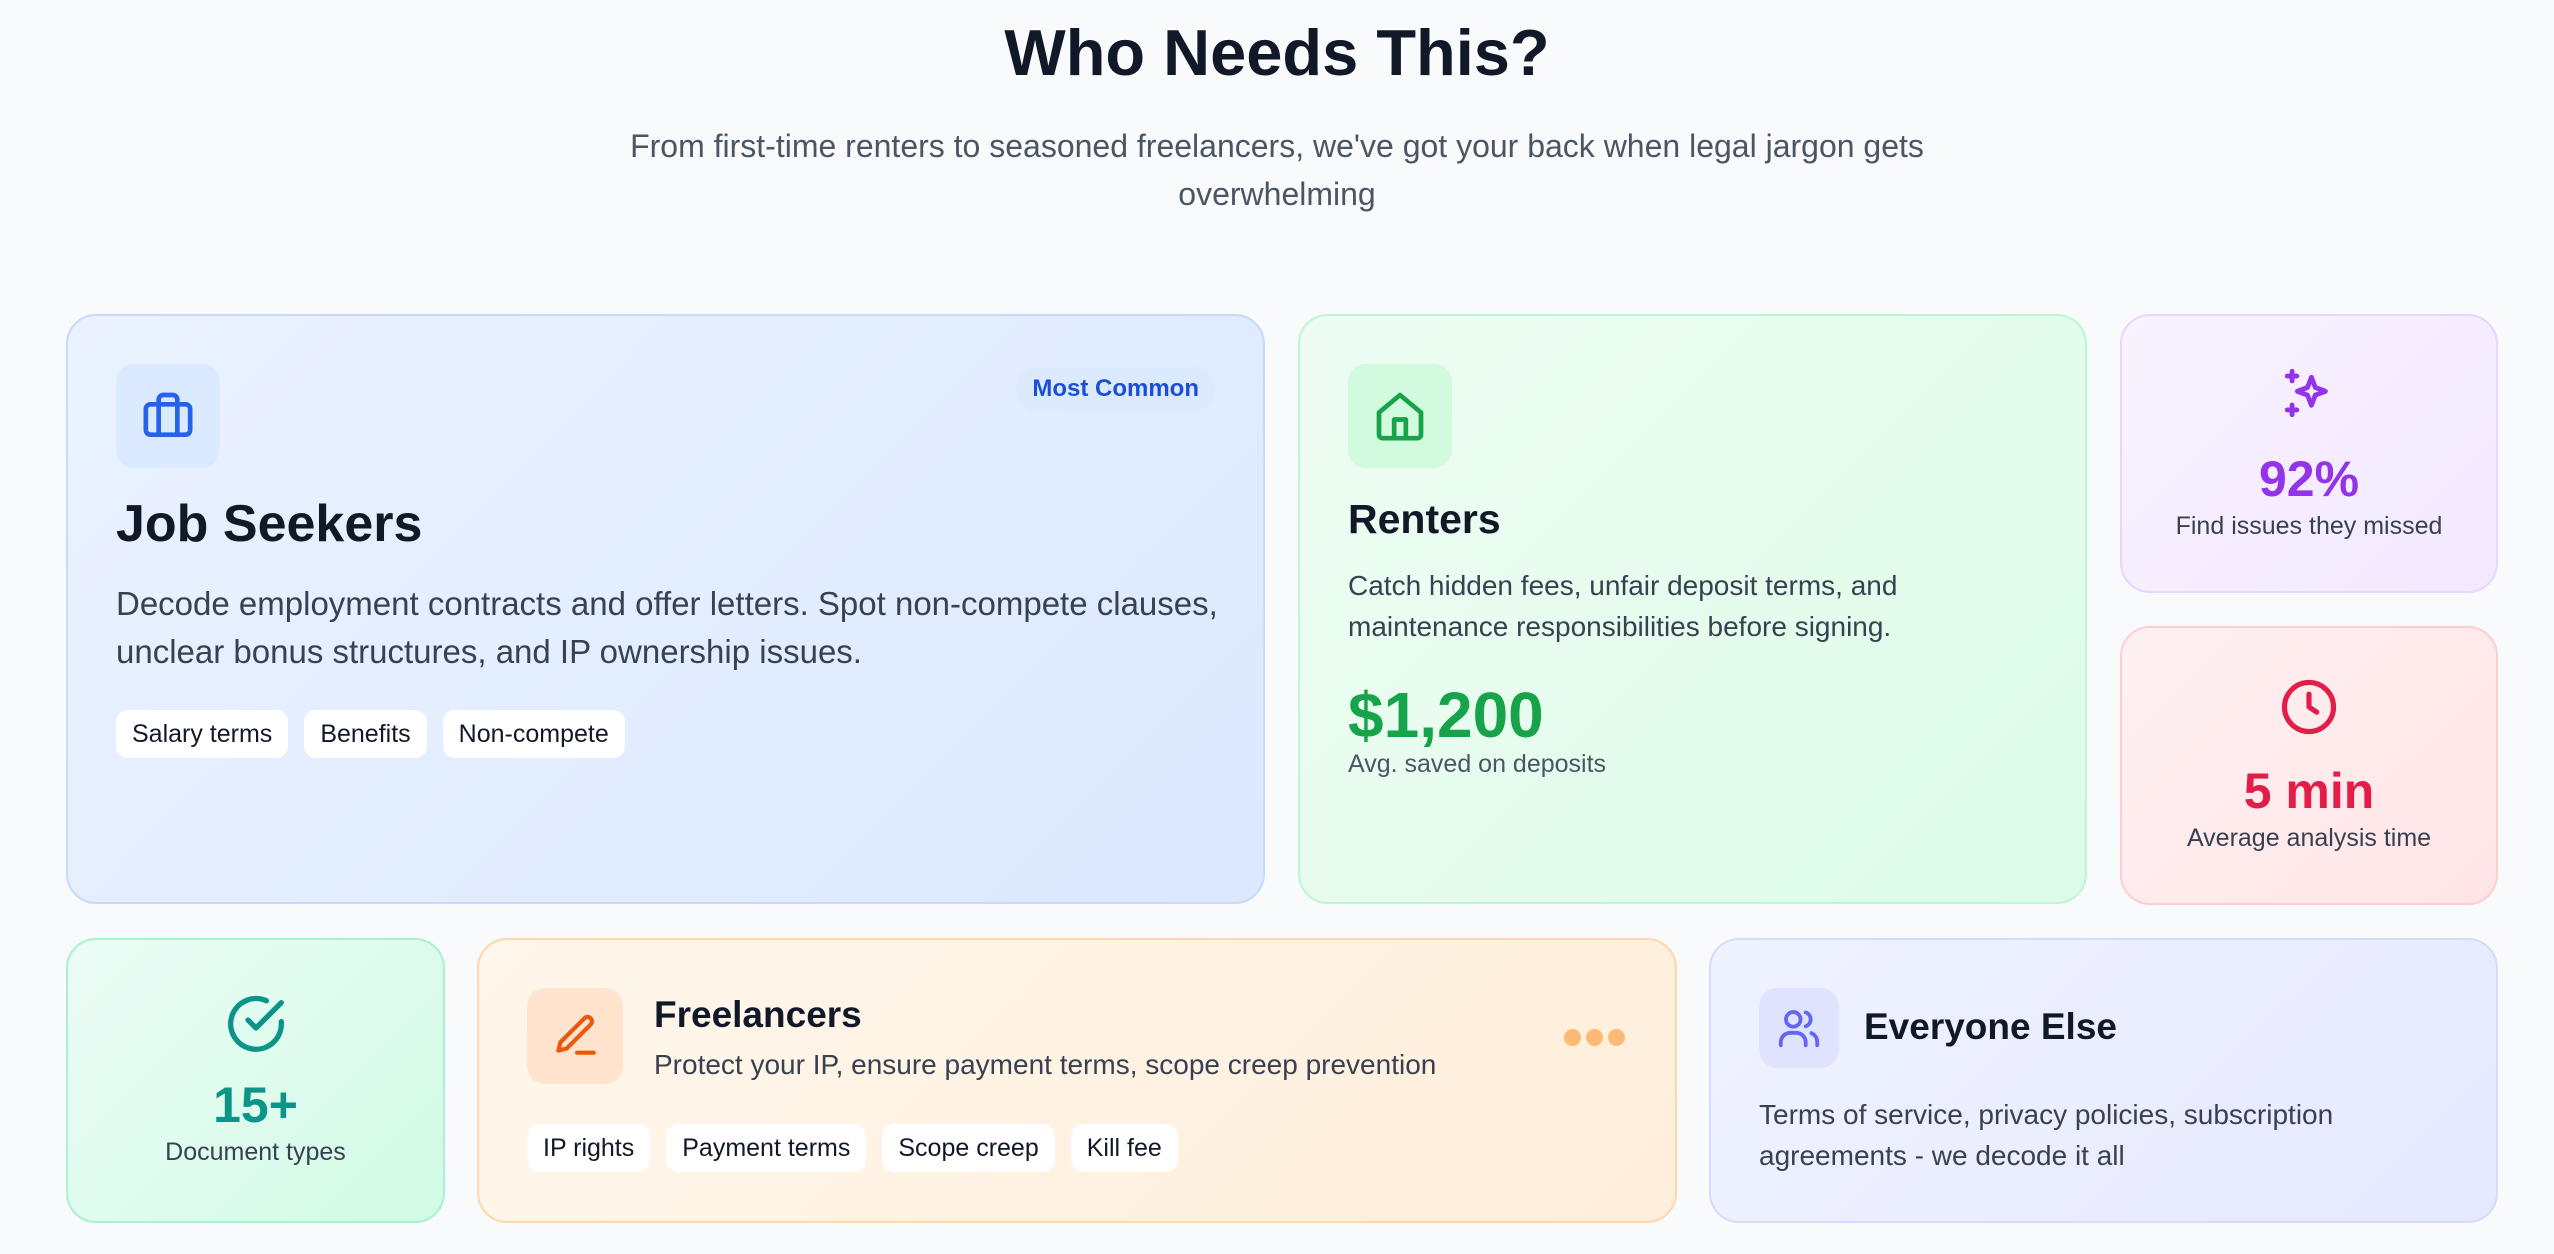  Describe the element at coordinates (2309, 479) in the screenshot. I see `issues-stat-value: 92%` at that location.